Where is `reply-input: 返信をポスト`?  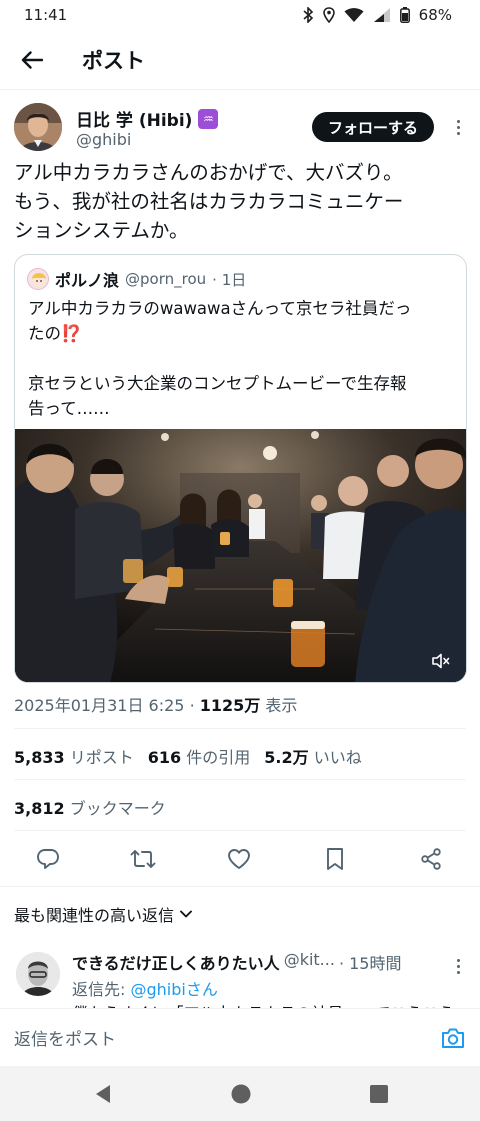 reply-input: 返信をポスト is located at coordinates (240, 1038).